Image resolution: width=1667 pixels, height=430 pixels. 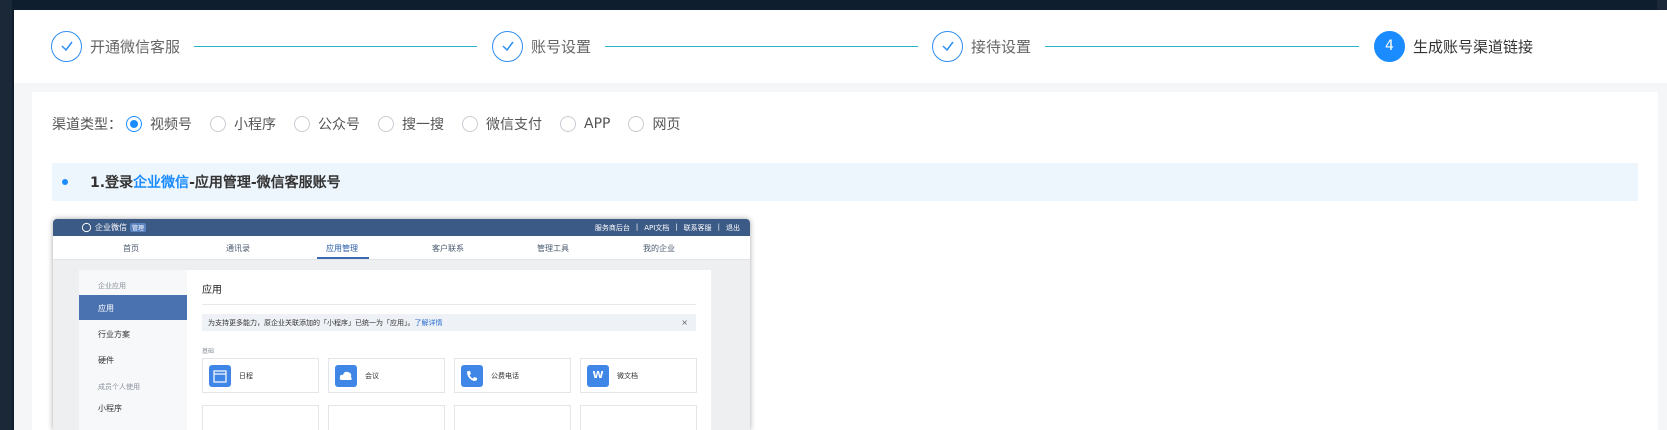 I want to click on cloud-icon, so click(x=346, y=375).